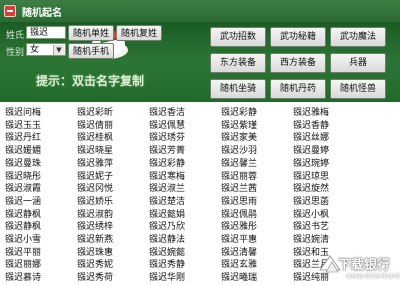  Describe the element at coordinates (311, 213) in the screenshot. I see `name-item: 镪迟小枫` at that location.